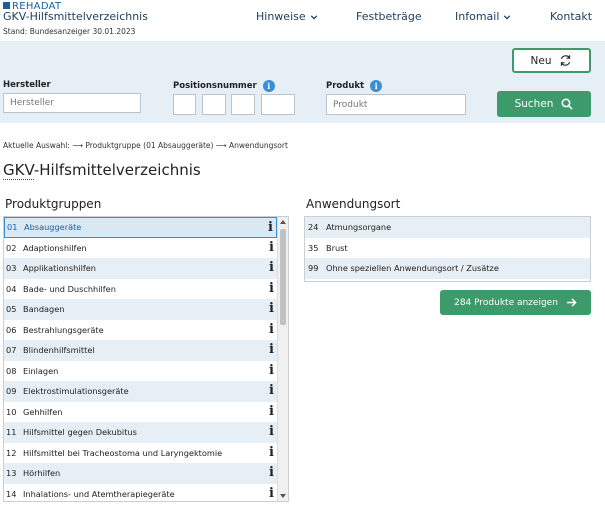 Image resolution: width=605 pixels, height=507 pixels. I want to click on stand-date: Stand: Bundesanzeiger 30.01.2023, so click(69, 31).